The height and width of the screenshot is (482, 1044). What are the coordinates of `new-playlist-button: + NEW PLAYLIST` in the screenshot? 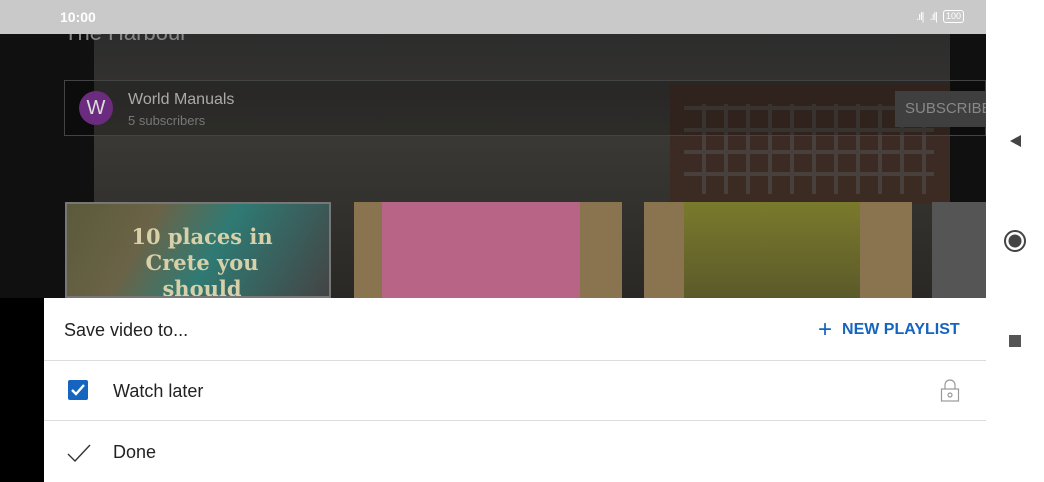 It's located at (889, 330).